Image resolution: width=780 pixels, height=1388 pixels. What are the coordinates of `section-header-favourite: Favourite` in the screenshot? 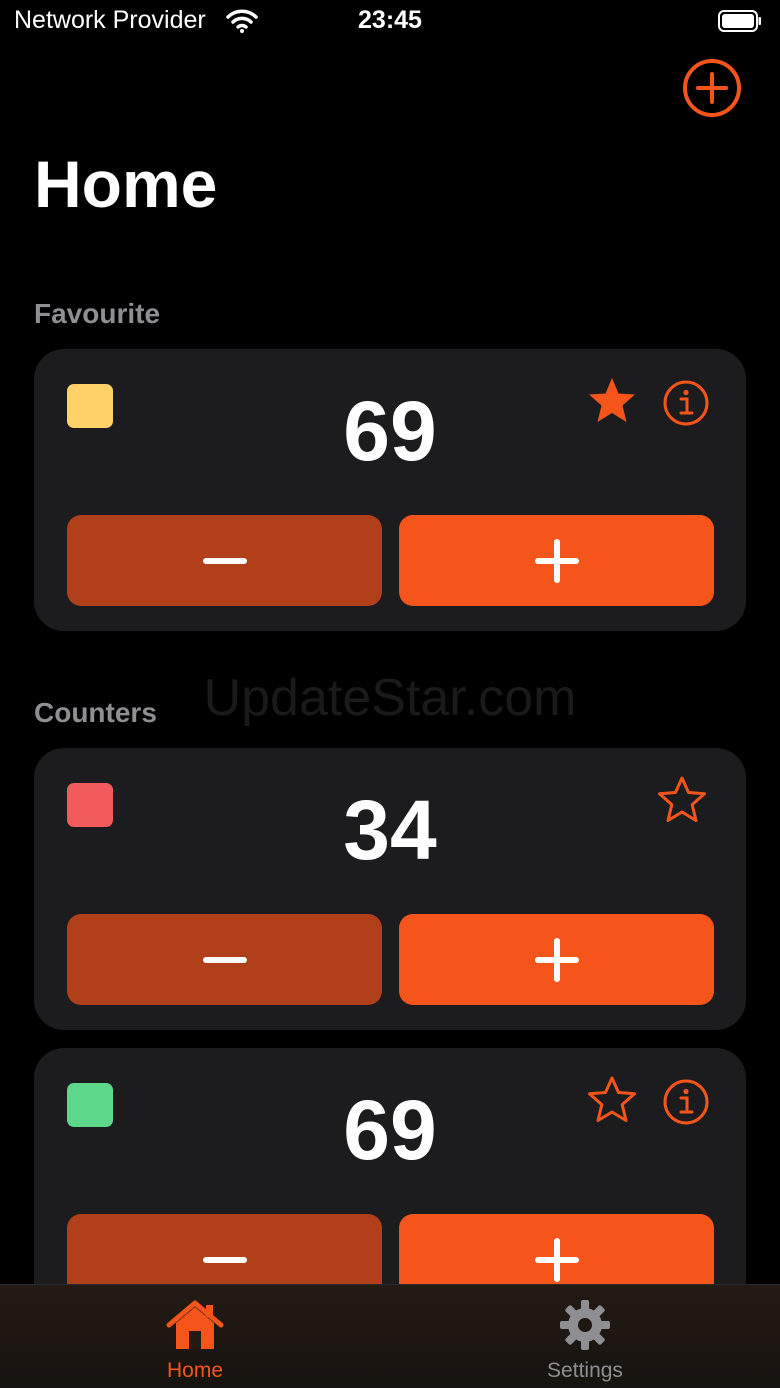 It's located at (97, 313).